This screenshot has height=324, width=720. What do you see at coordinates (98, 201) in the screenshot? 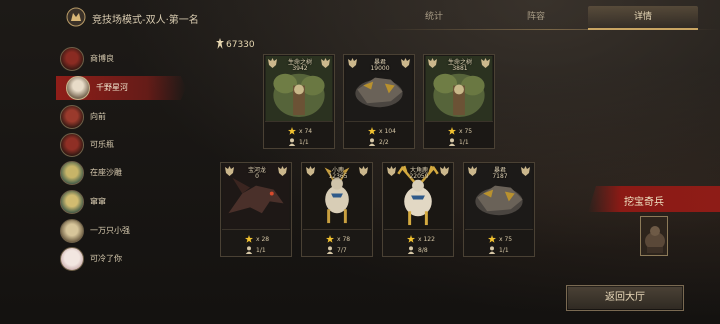
I see `player-name: 窜窜` at bounding box center [98, 201].